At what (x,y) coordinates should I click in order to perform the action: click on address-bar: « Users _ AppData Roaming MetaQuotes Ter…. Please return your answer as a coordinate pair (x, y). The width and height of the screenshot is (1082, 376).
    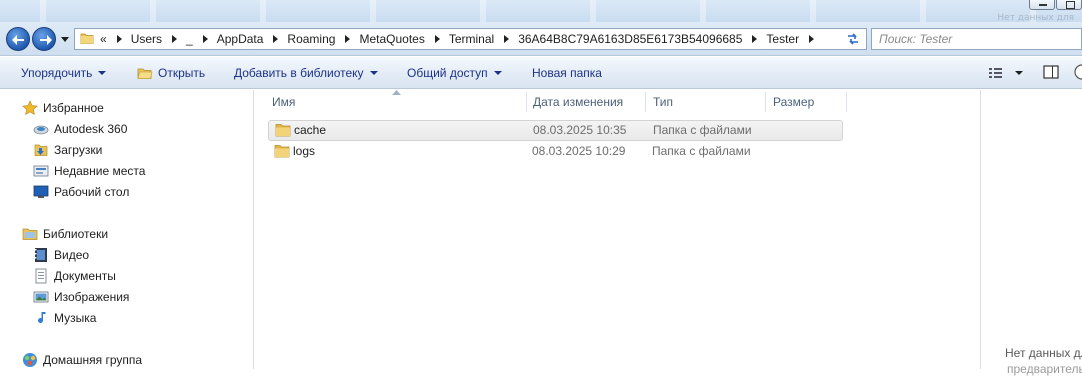
    Looking at the image, I should click on (470, 39).